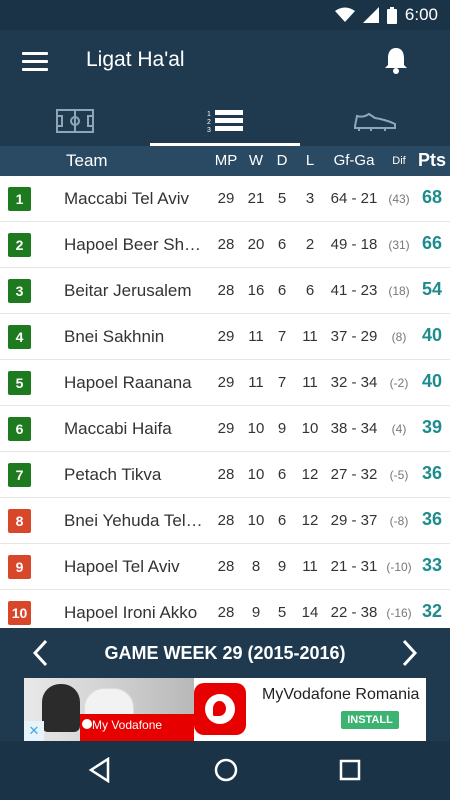 The height and width of the screenshot is (800, 450). Describe the element at coordinates (19, 475) in the screenshot. I see `position-badge: 7` at that location.